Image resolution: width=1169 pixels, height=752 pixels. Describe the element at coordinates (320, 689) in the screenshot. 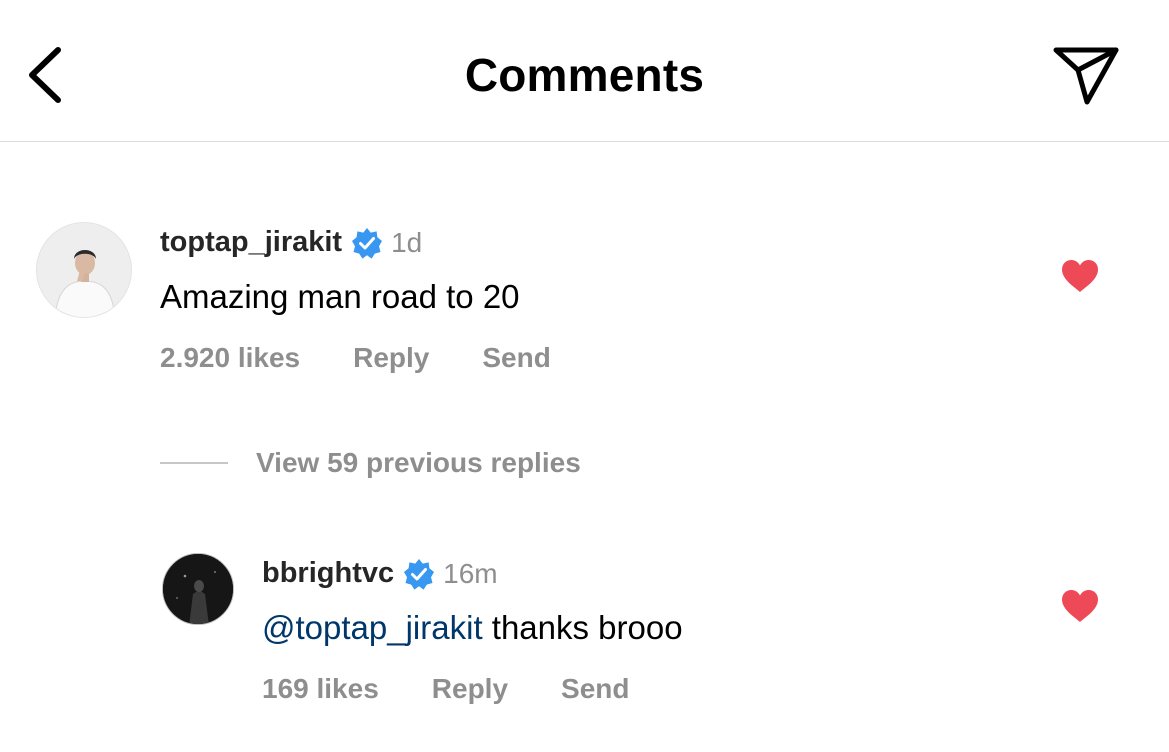

I see `likes-count: 169 likes` at that location.